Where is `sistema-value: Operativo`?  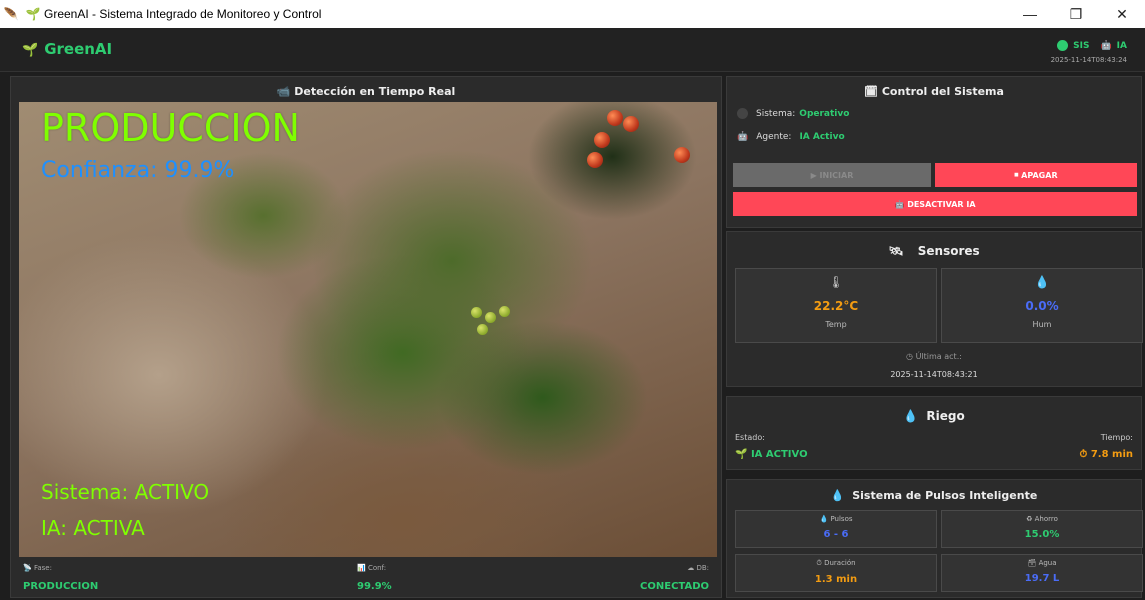 sistema-value: Operativo is located at coordinates (824, 113).